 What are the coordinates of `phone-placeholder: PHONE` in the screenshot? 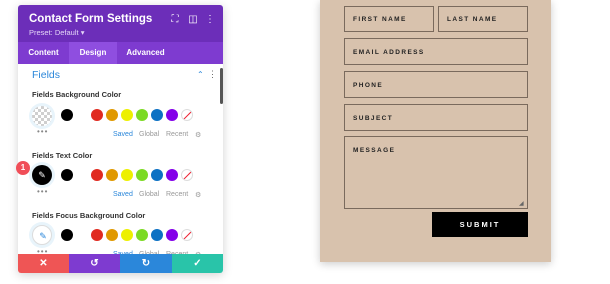 It's located at (368, 85).